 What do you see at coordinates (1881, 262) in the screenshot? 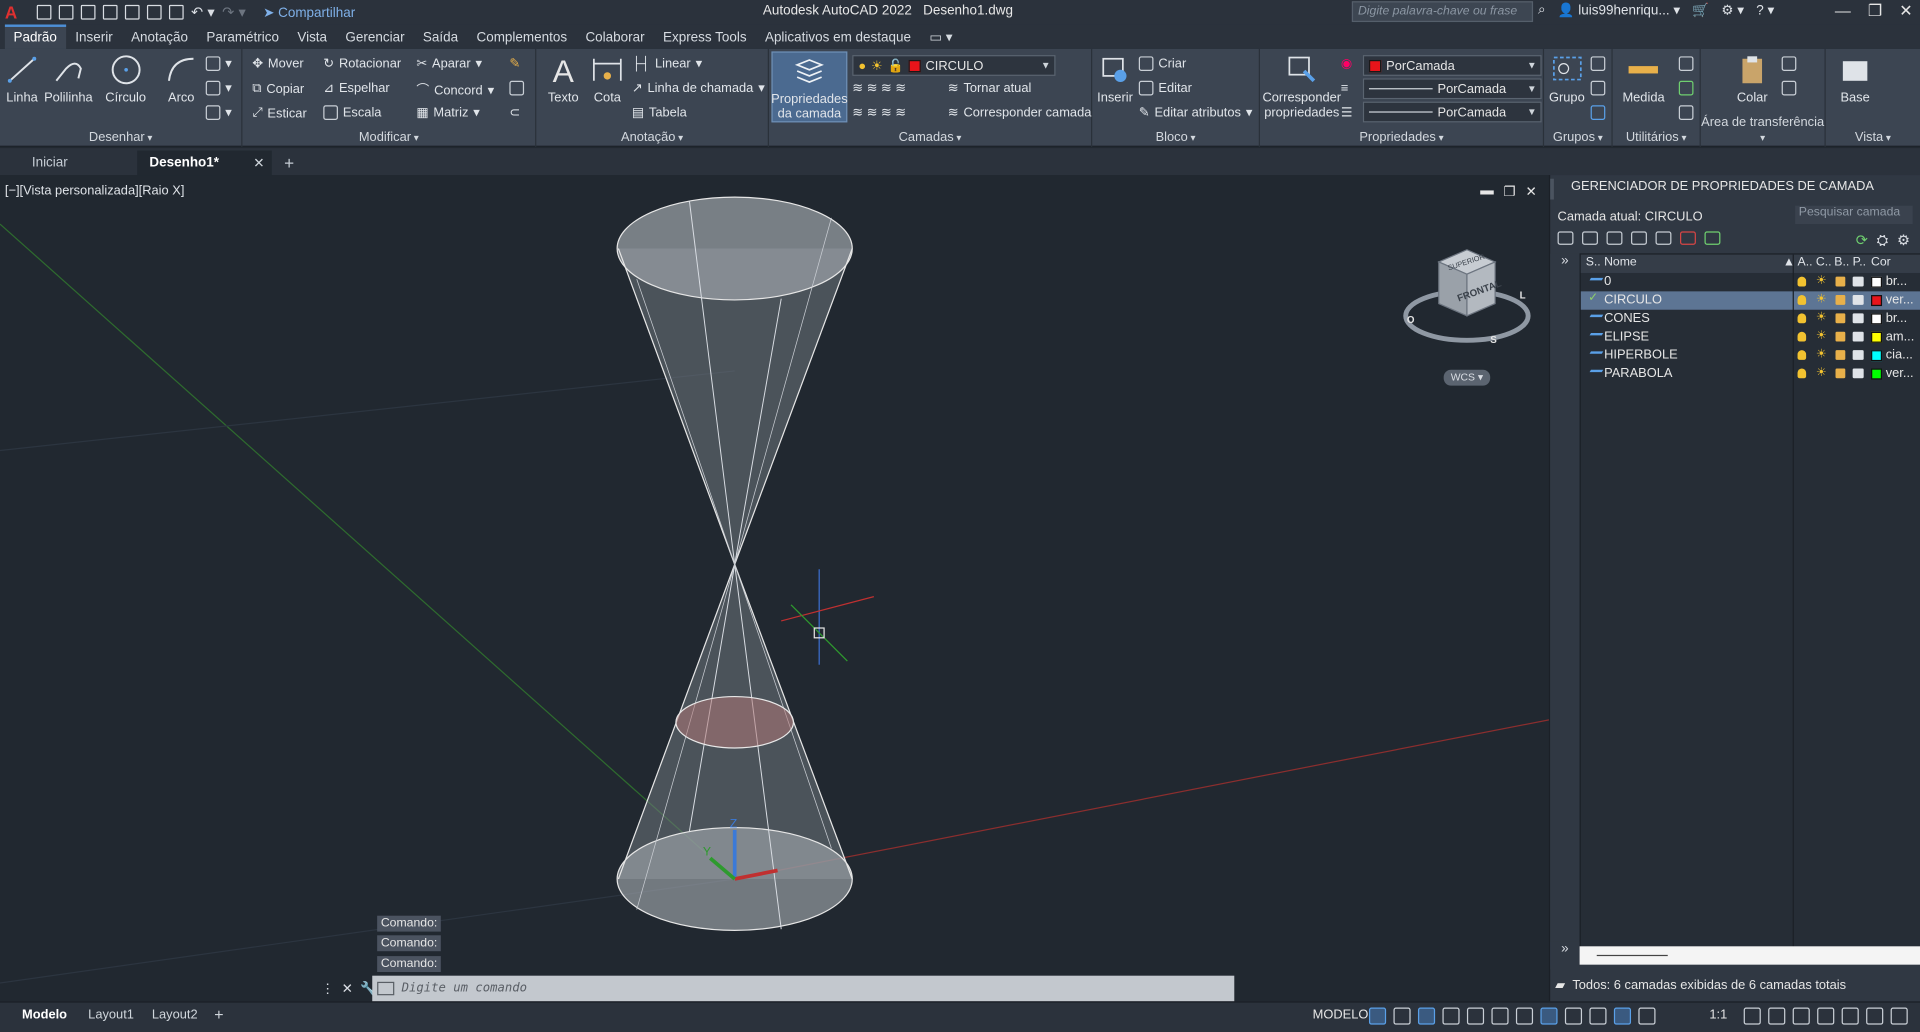
I see `col-color: Cor` at bounding box center [1881, 262].